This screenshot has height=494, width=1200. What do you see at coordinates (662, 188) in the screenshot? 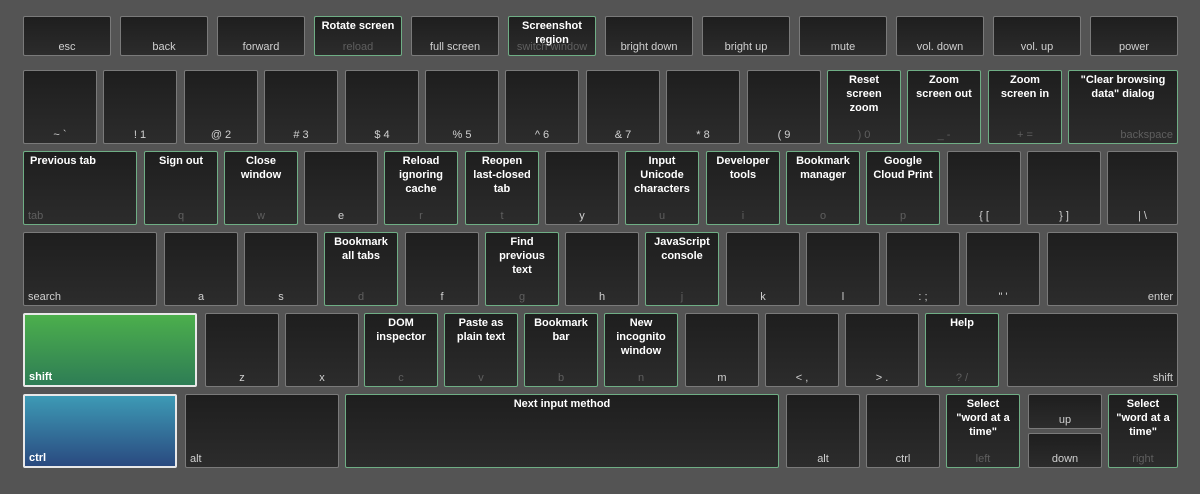
I see `key-u: Input Unicode characters u` at bounding box center [662, 188].